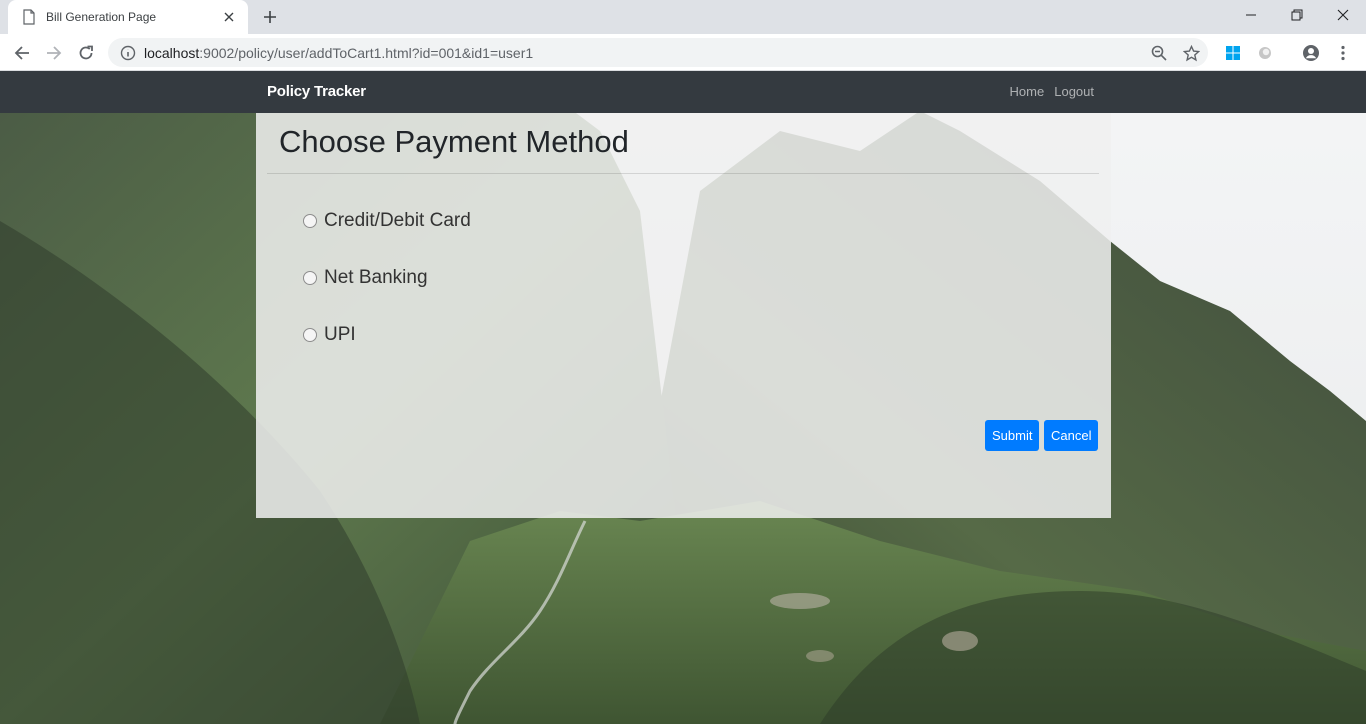  What do you see at coordinates (54, 53) in the screenshot?
I see `forward-icon` at bounding box center [54, 53].